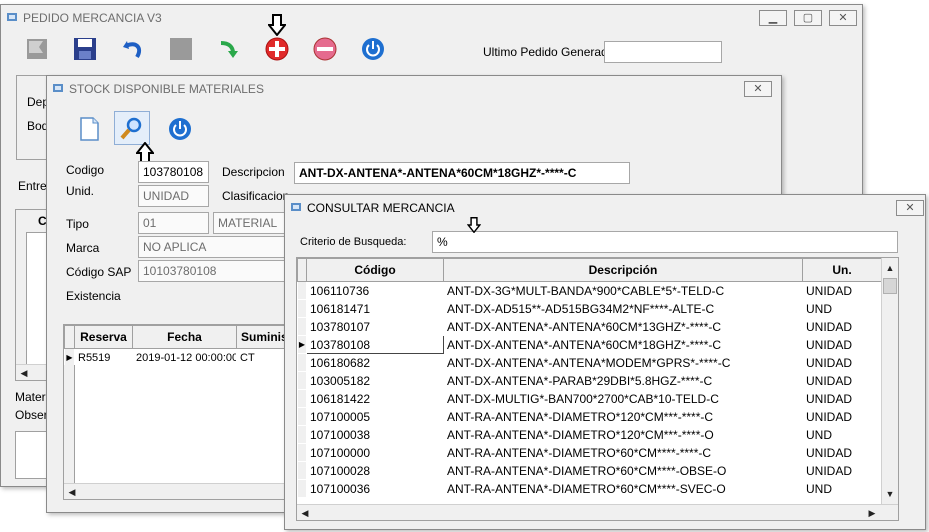  What do you see at coordinates (910, 208) in the screenshot?
I see `consultar-close-button: ✕` at bounding box center [910, 208].